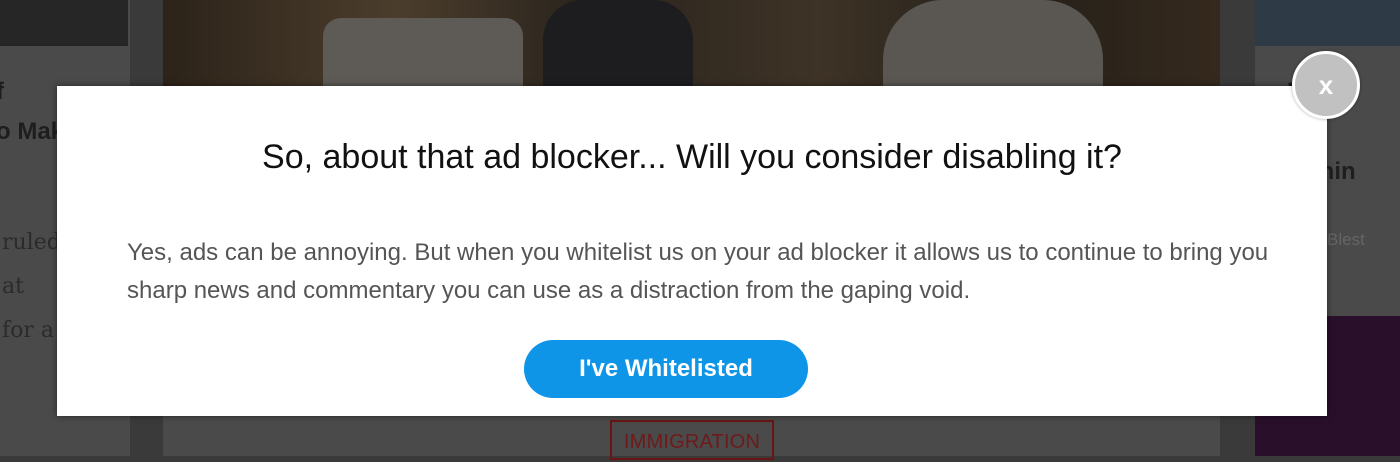 Image resolution: width=1400 pixels, height=462 pixels. I want to click on right-article-source: Blest, so click(1346, 239).